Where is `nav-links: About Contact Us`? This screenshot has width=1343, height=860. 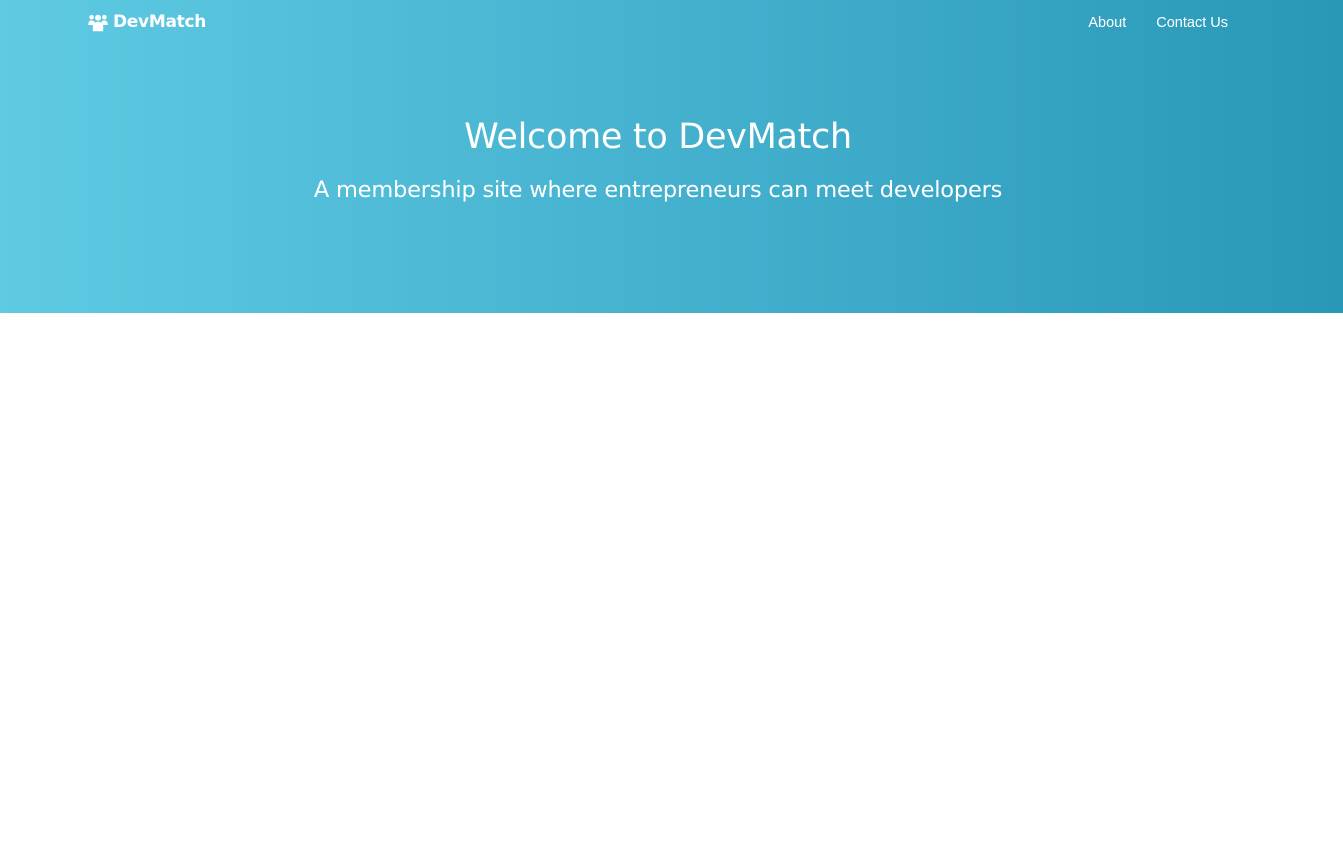 nav-links: About Contact Us is located at coordinates (1158, 23).